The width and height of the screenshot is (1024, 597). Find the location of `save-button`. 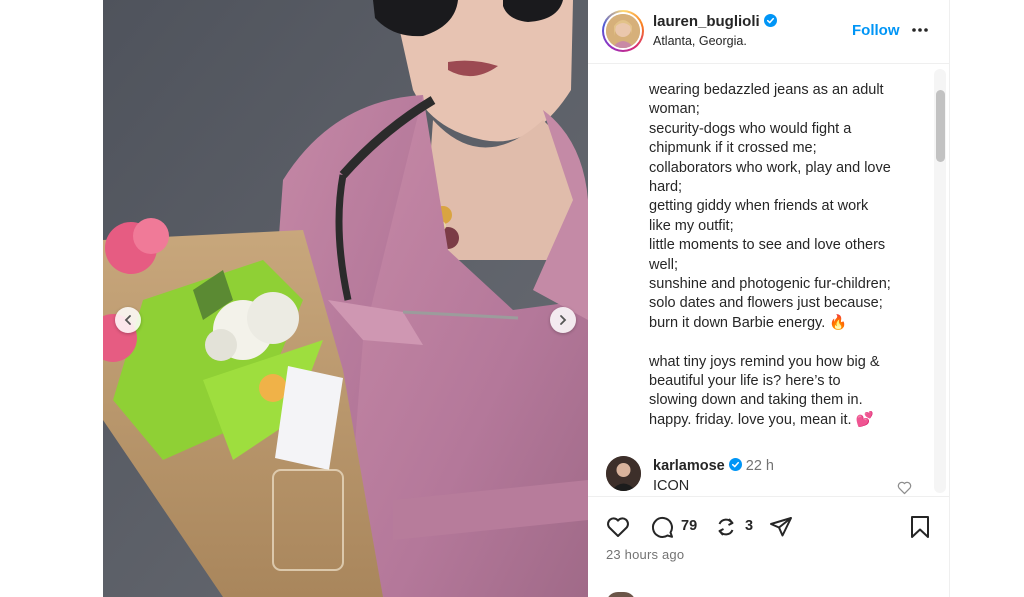

save-button is located at coordinates (920, 527).